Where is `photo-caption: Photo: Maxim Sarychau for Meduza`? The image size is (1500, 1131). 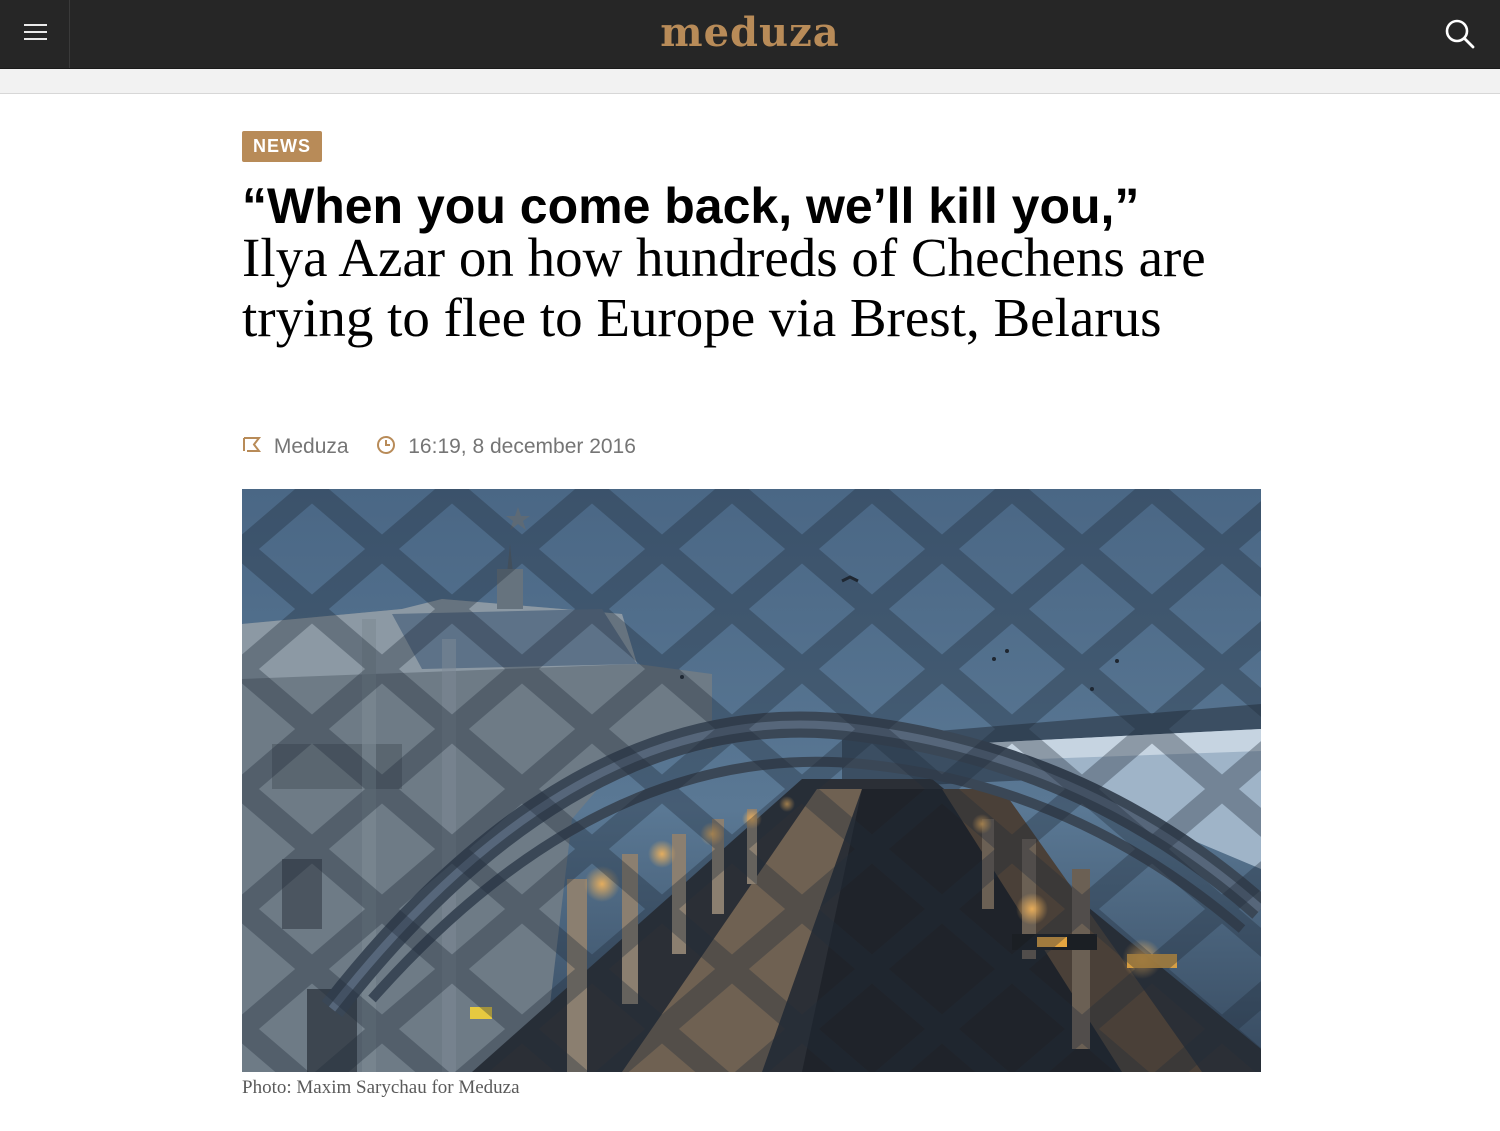 photo-caption: Photo: Maxim Sarychau for Meduza is located at coordinates (381, 1087).